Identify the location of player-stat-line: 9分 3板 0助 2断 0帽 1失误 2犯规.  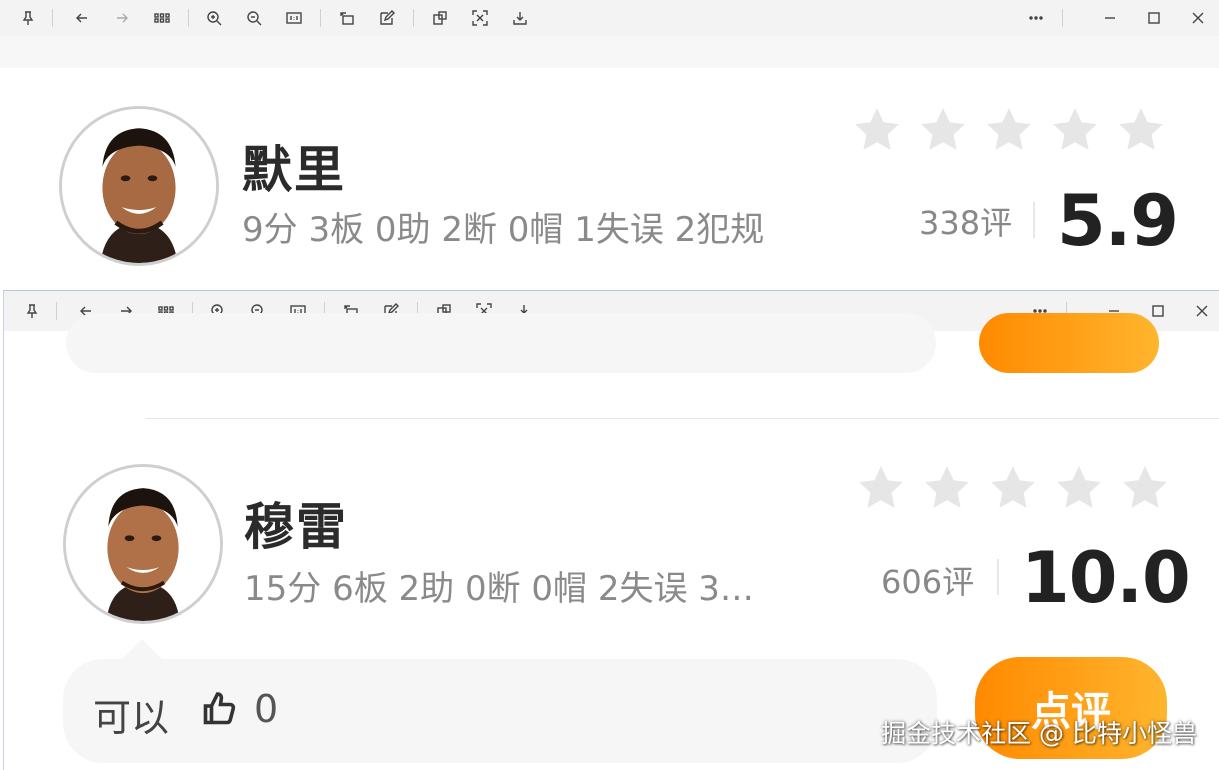
(503, 230).